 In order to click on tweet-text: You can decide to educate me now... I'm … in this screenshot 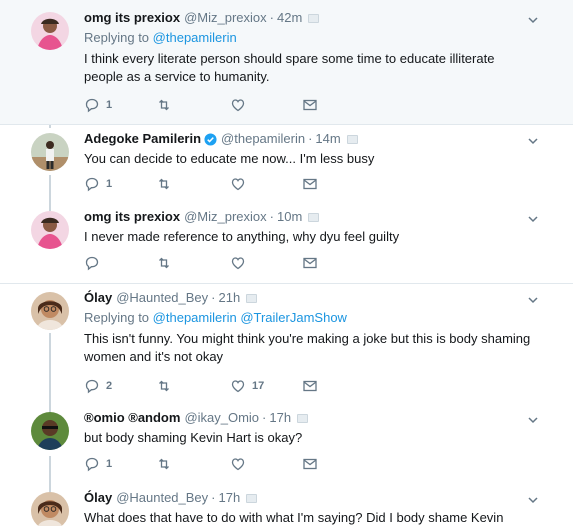, I will do `click(229, 158)`.